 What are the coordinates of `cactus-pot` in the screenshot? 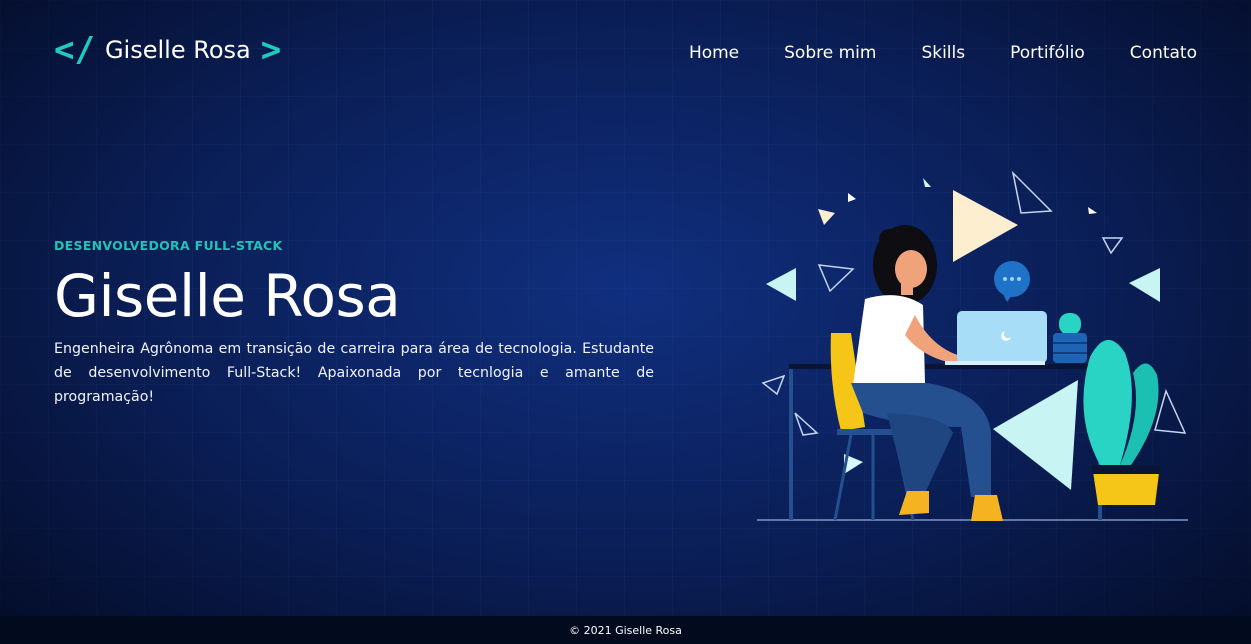 It's located at (1070, 338).